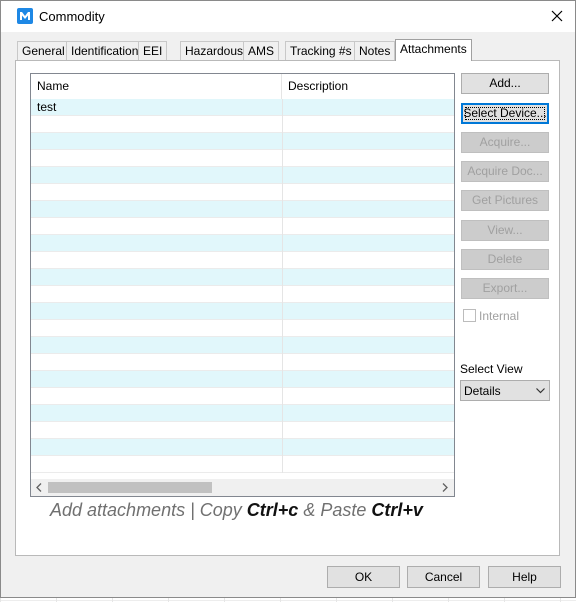 The width and height of the screenshot is (576, 602). I want to click on close-icon, so click(557, 16).